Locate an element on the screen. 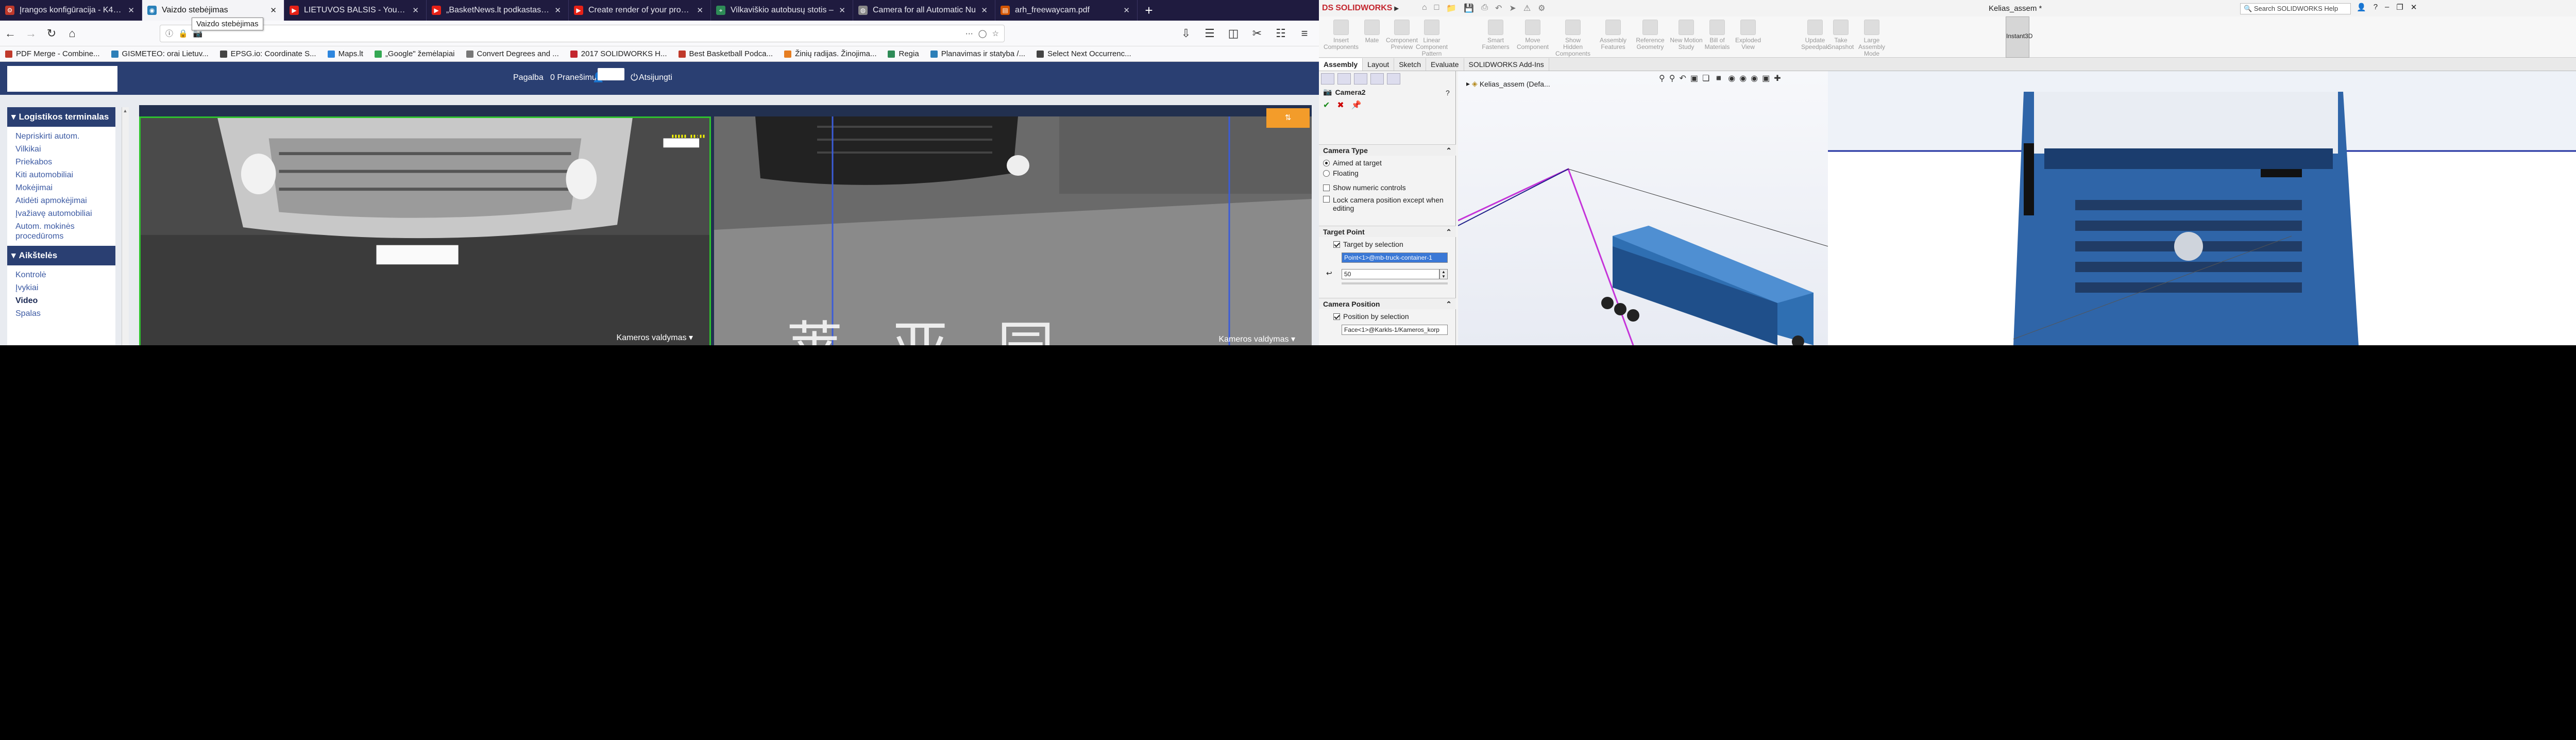  browser-tab: ⚙ Įrangos konfigūracija - K478 - ✕ is located at coordinates (71, 10).